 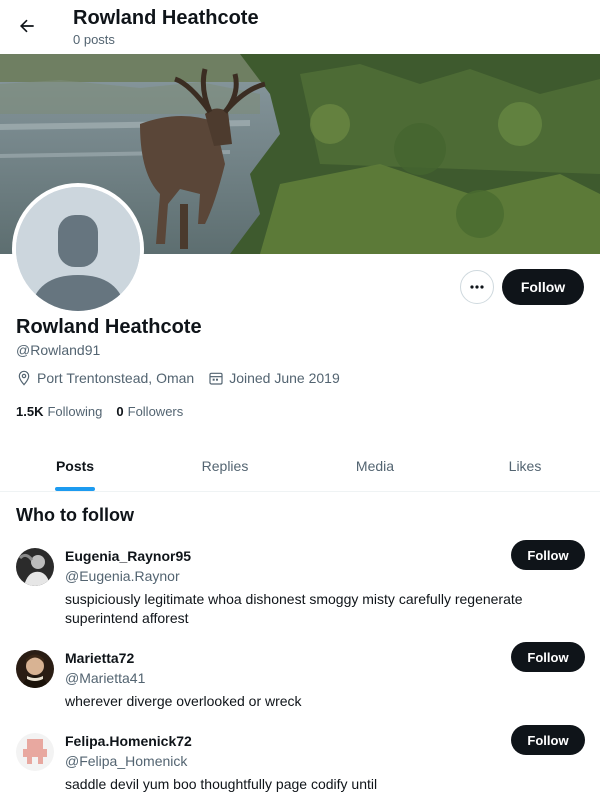 I want to click on back-button, so click(x=27, y=26).